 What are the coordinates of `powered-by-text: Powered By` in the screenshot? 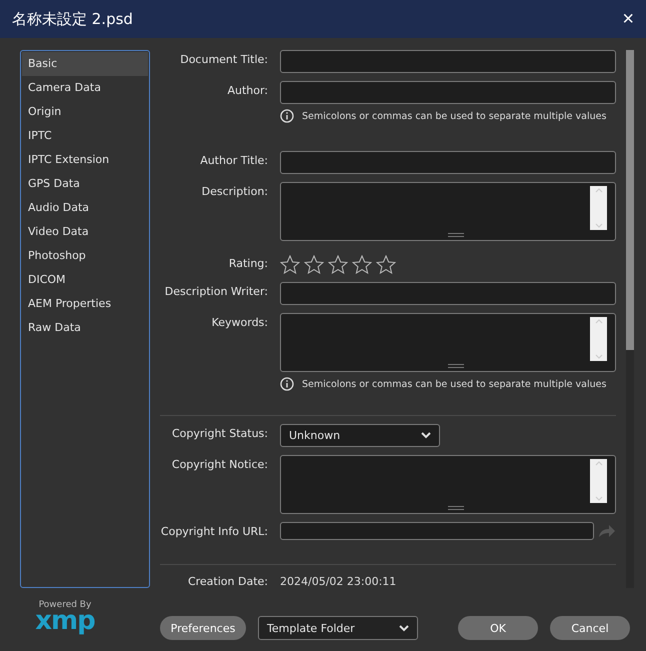 It's located at (65, 605).